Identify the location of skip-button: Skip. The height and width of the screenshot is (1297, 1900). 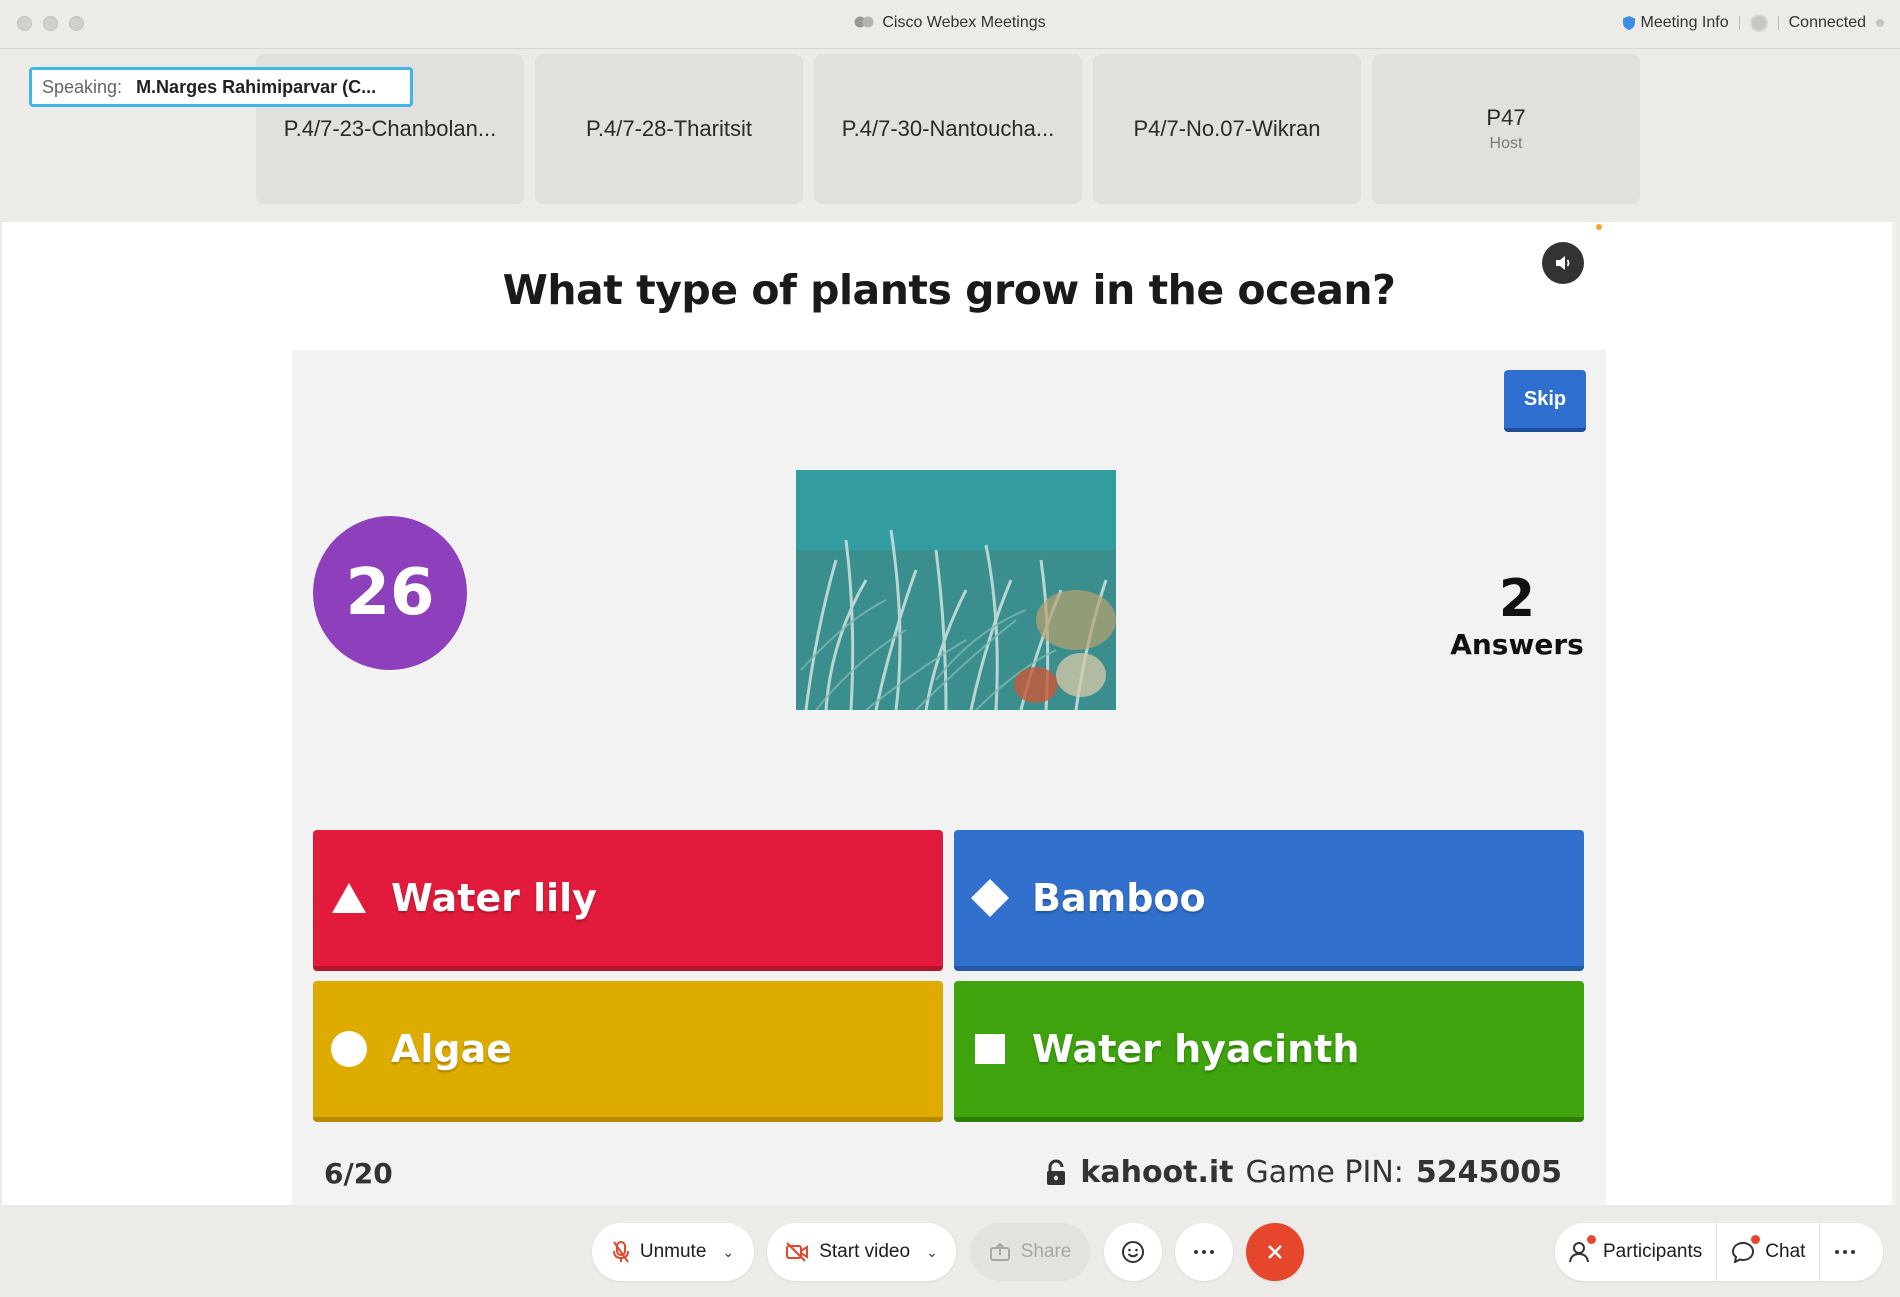
(1545, 401).